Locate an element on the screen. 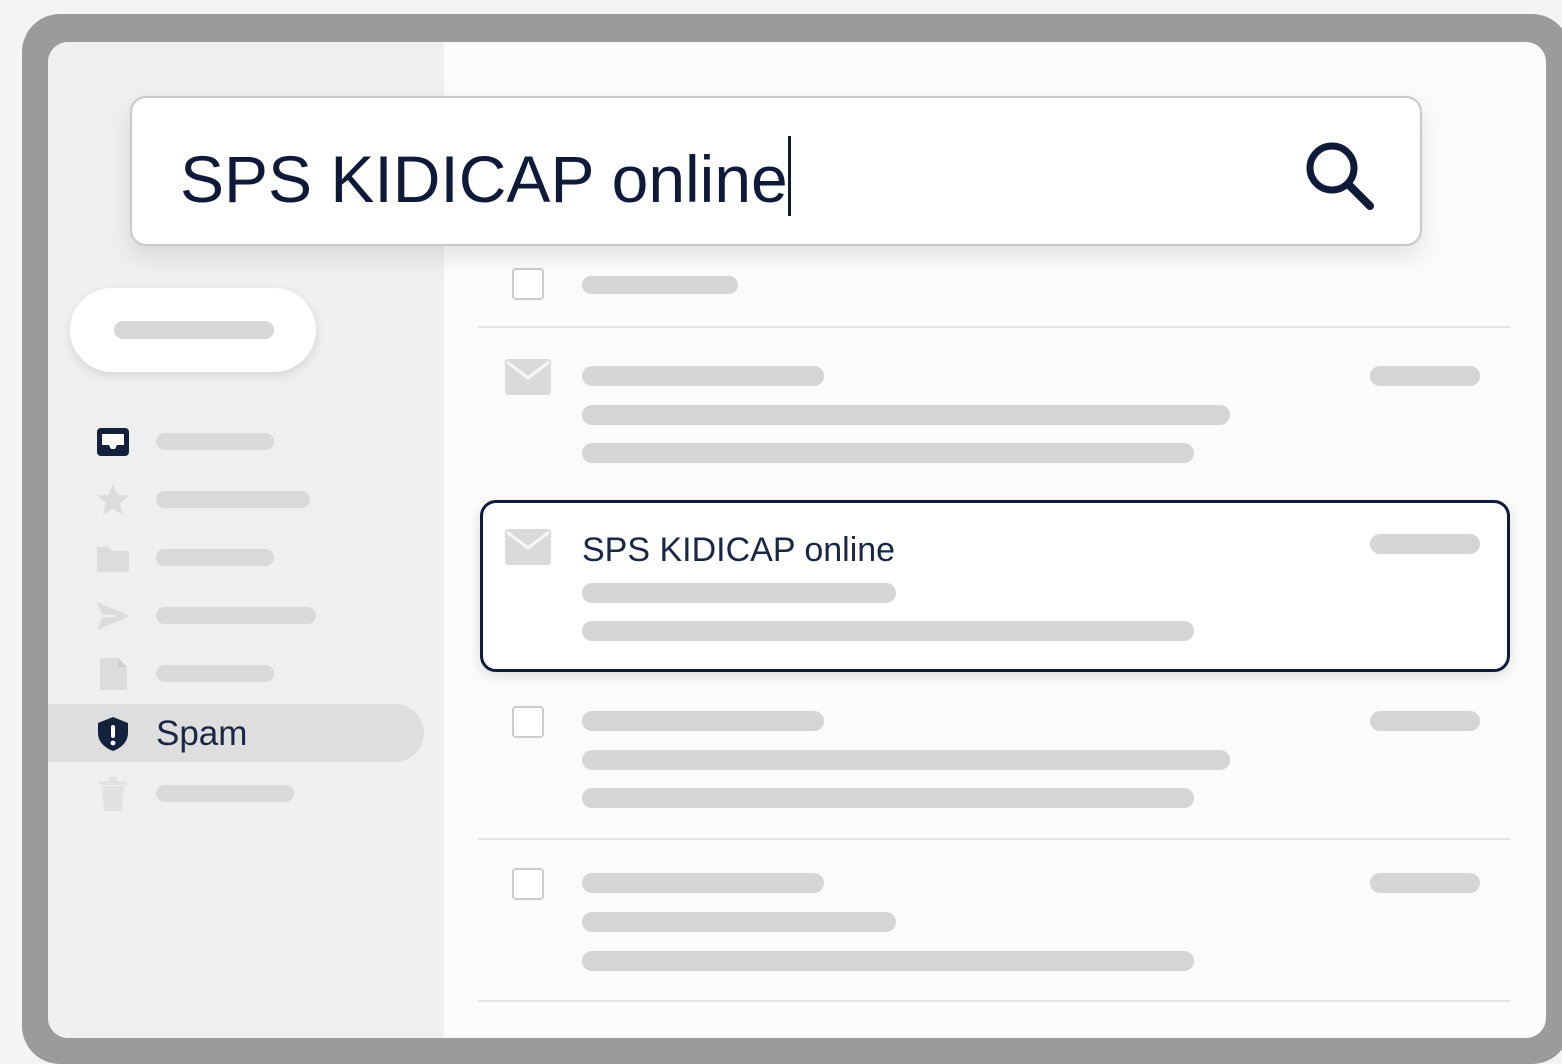  draft-icon is located at coordinates (113, 674).